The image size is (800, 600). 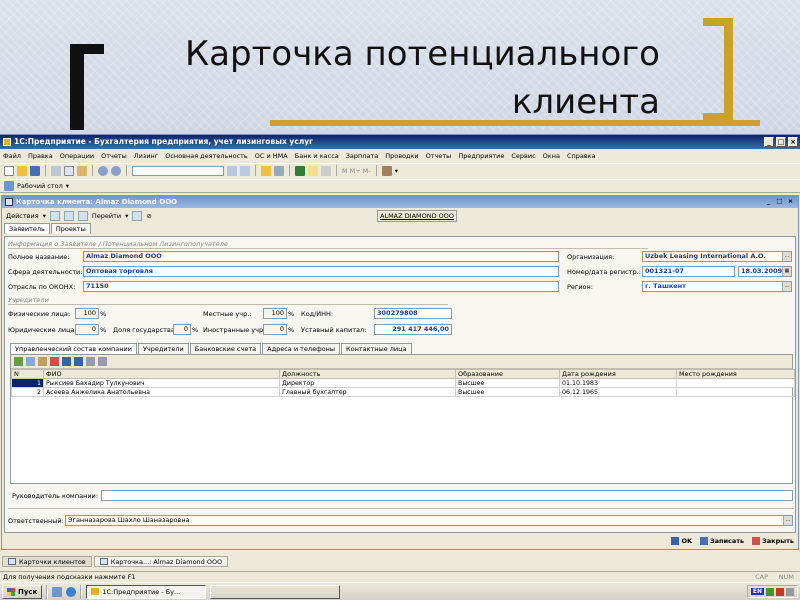 What do you see at coordinates (321, 271) in the screenshot?
I see `sphere-field: Оптовая торговля` at bounding box center [321, 271].